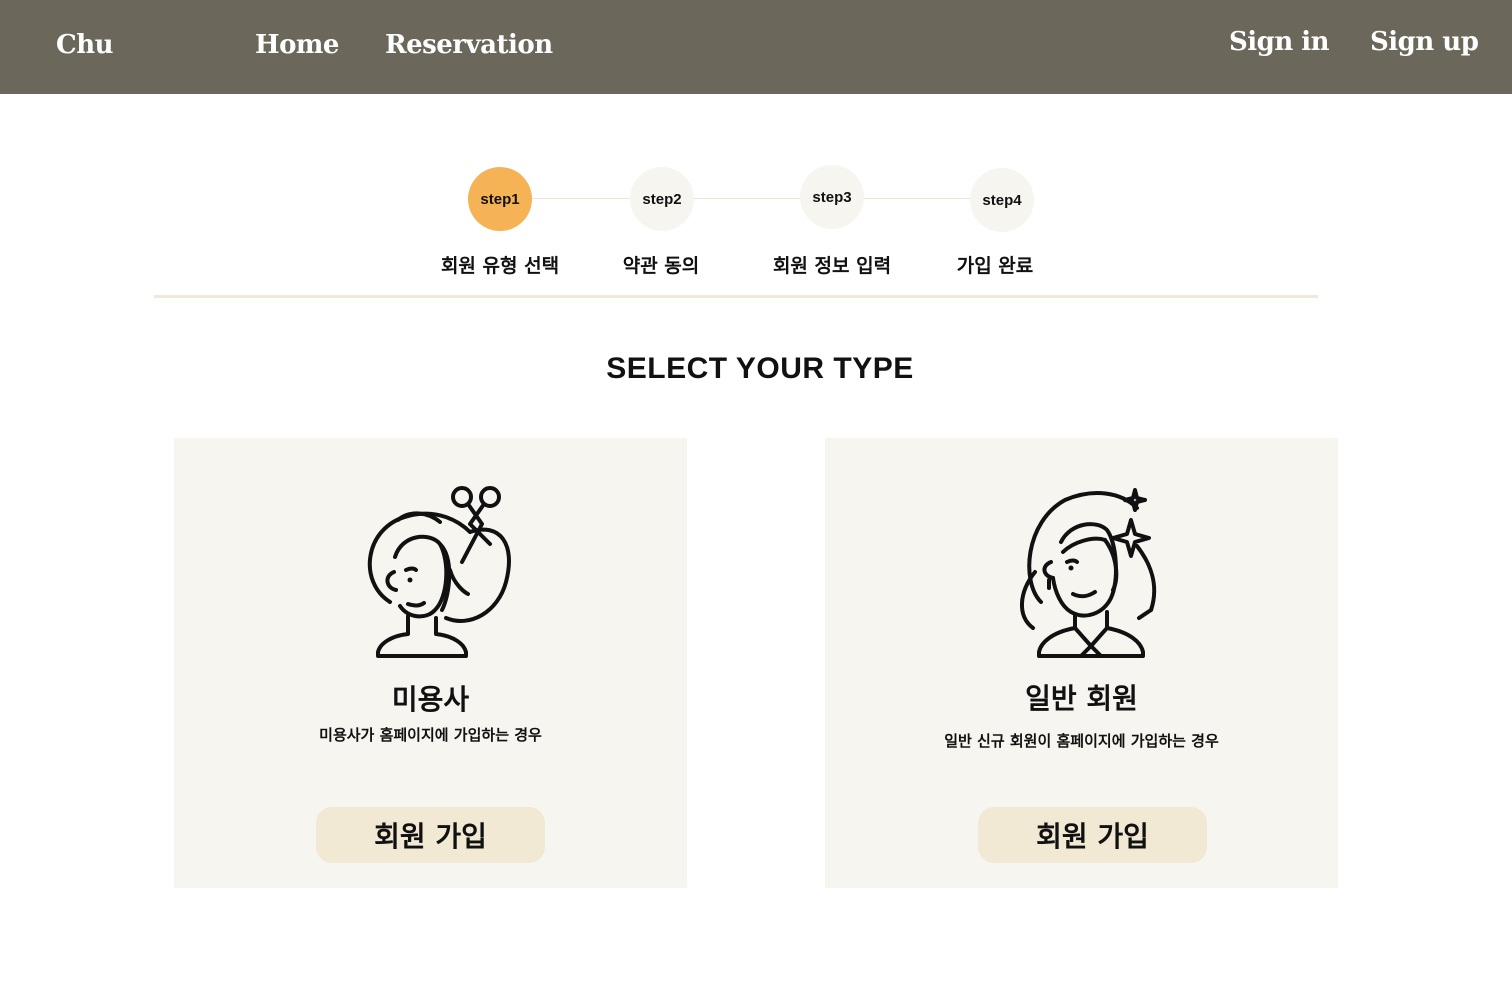 This screenshot has height=982, width=1512. Describe the element at coordinates (1081, 698) in the screenshot. I see `card-title: 일반 회원` at that location.